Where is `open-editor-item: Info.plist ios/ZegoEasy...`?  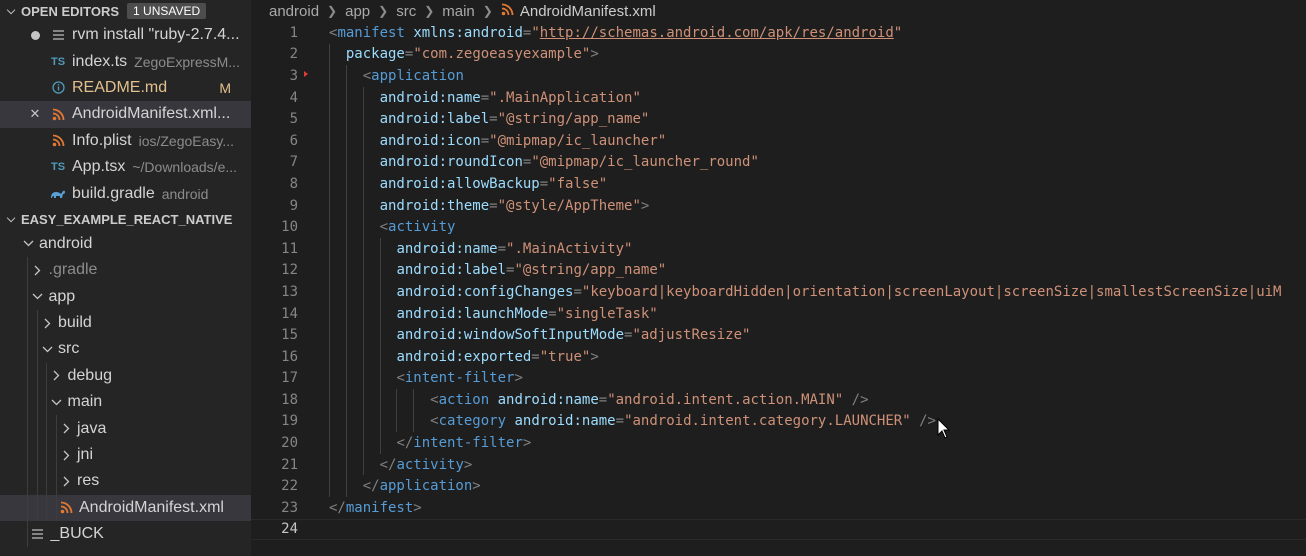
open-editor-item: Info.plist ios/ZegoEasy... is located at coordinates (125, 141).